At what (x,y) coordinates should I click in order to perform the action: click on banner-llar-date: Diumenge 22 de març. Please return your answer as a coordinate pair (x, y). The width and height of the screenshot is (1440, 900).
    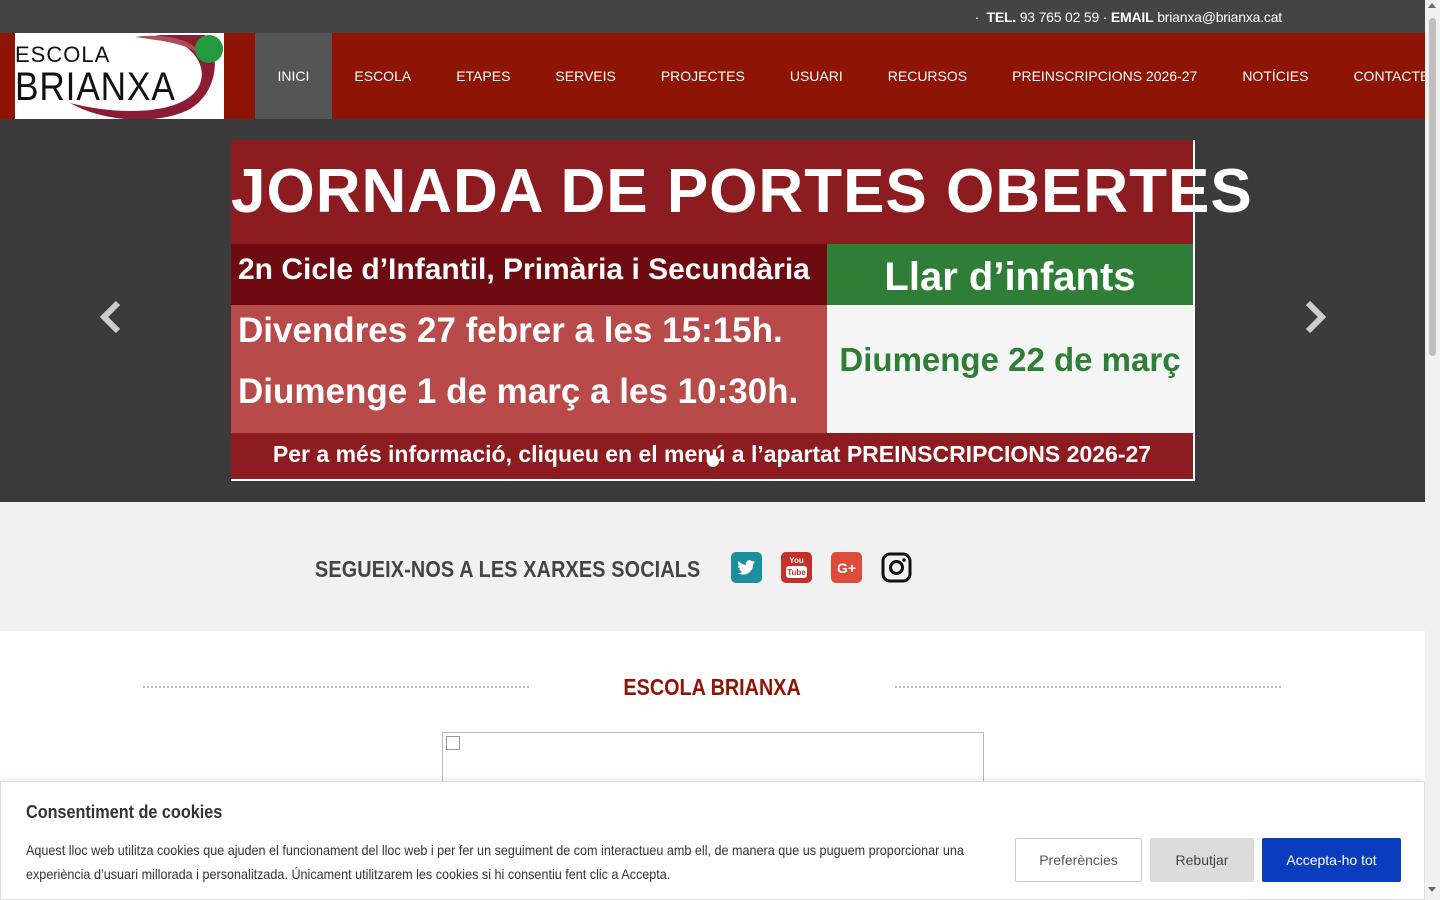
    Looking at the image, I should click on (1010, 369).